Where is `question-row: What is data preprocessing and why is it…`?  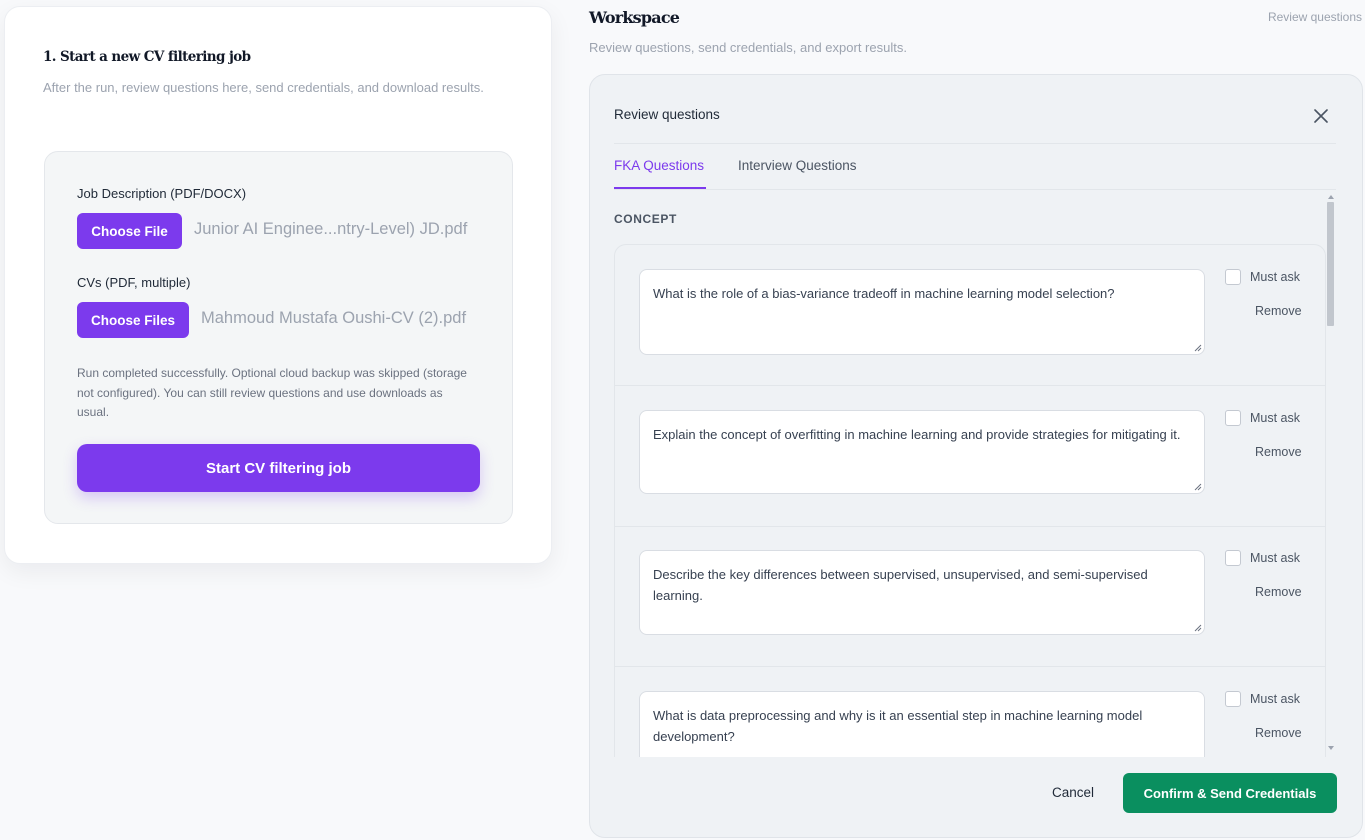
question-row: What is data preprocessing and why is it… is located at coordinates (970, 712).